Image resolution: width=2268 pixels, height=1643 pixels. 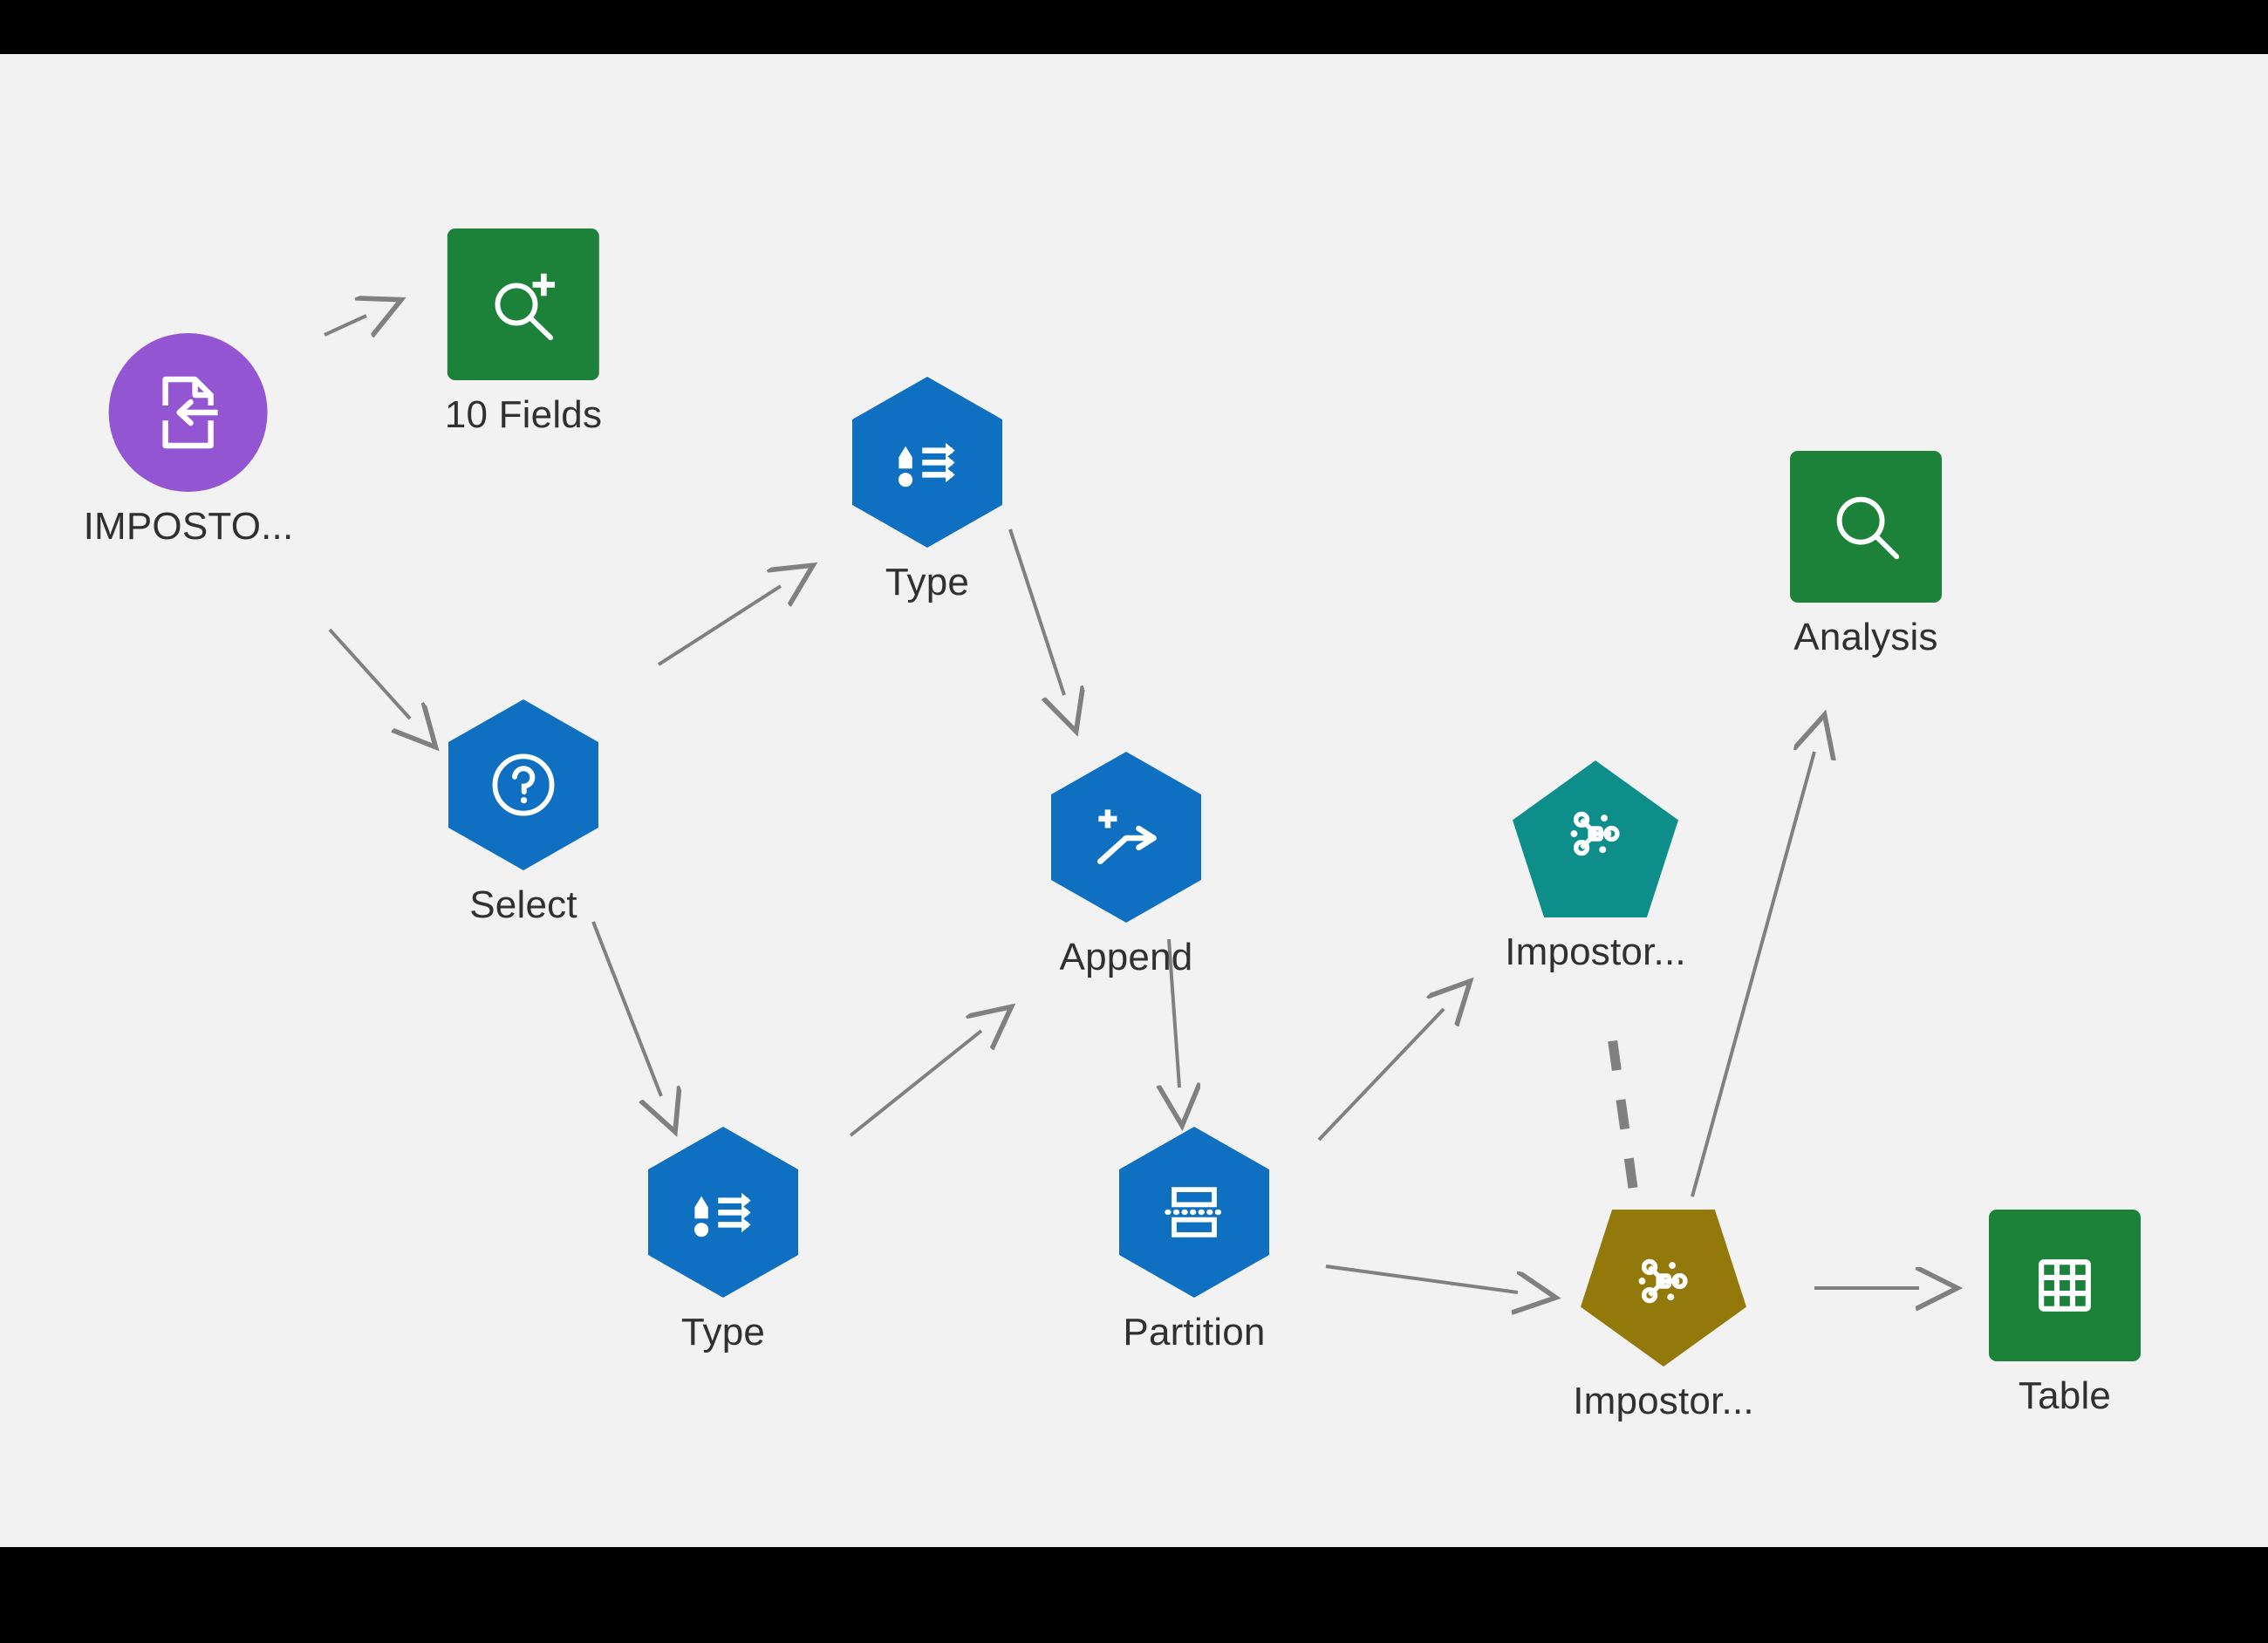 I want to click on table-shape-square, so click(x=2065, y=1285).